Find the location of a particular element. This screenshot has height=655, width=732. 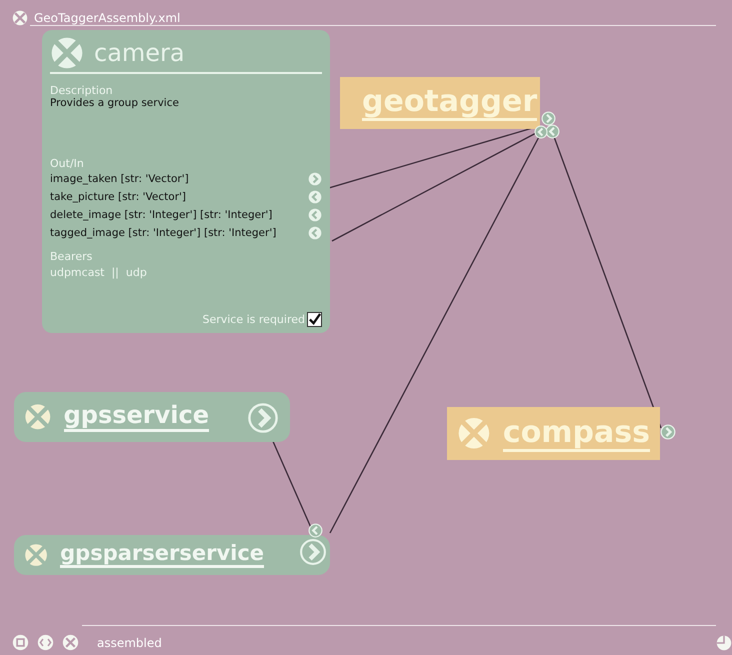

component-name: compass is located at coordinates (576, 434).